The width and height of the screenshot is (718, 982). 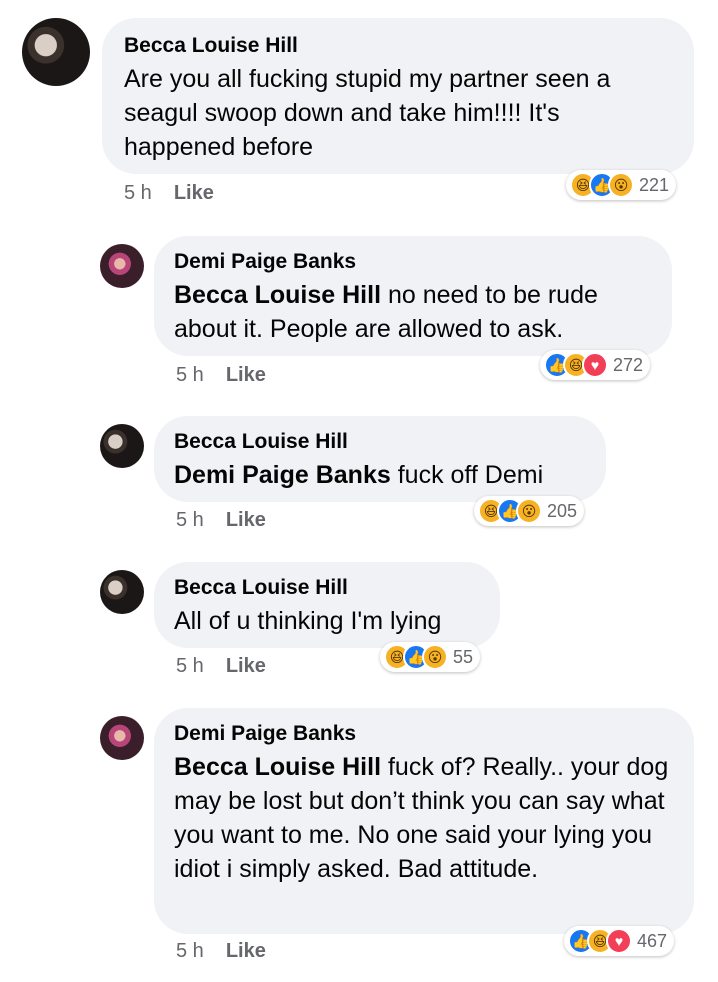 What do you see at coordinates (562, 510) in the screenshot?
I see `reaction-count: 205` at bounding box center [562, 510].